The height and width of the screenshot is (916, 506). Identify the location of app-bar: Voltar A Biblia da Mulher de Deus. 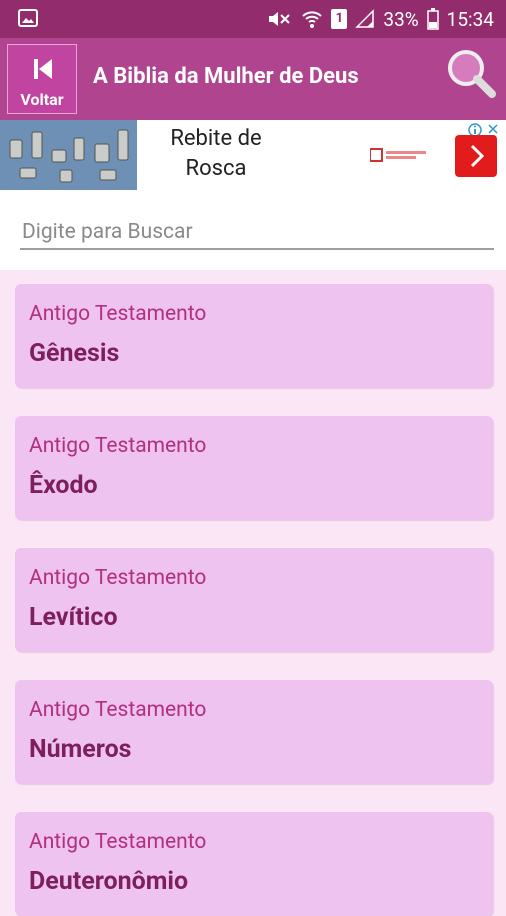
(253, 79).